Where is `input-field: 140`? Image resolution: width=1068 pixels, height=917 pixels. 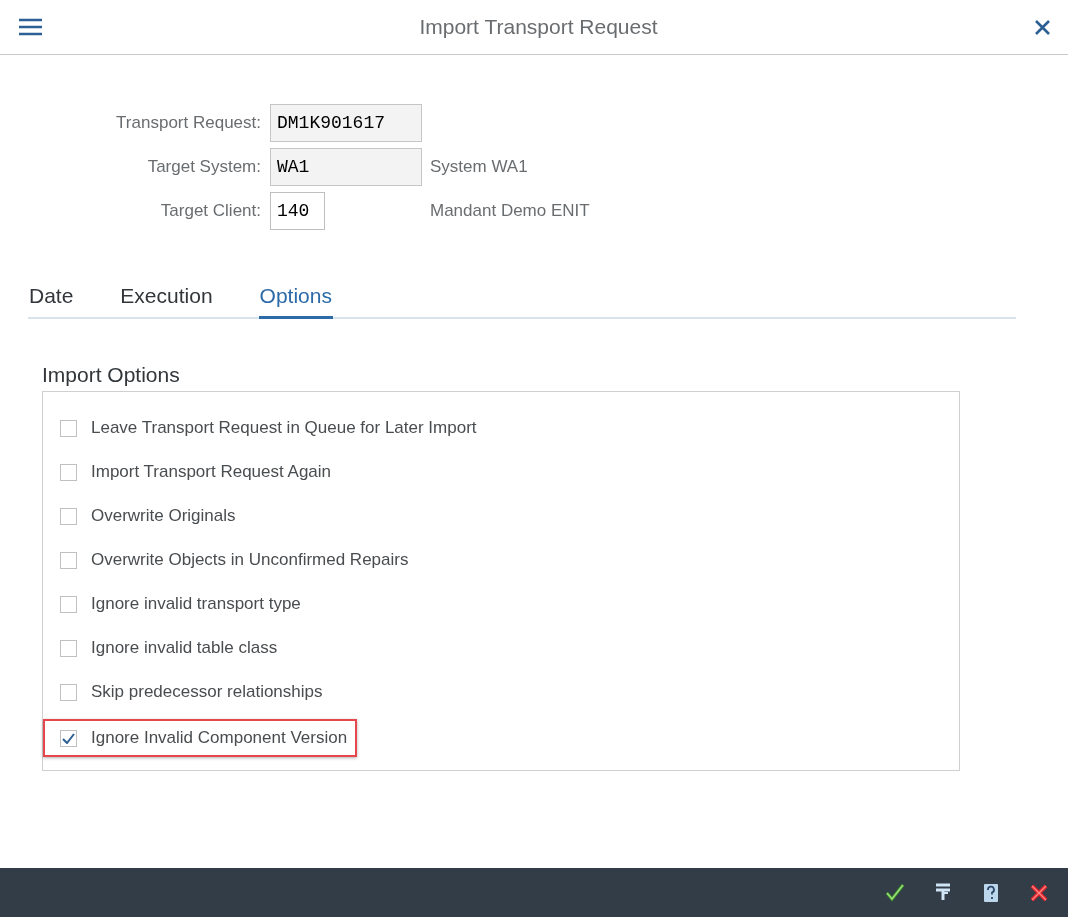 input-field: 140 is located at coordinates (297, 211).